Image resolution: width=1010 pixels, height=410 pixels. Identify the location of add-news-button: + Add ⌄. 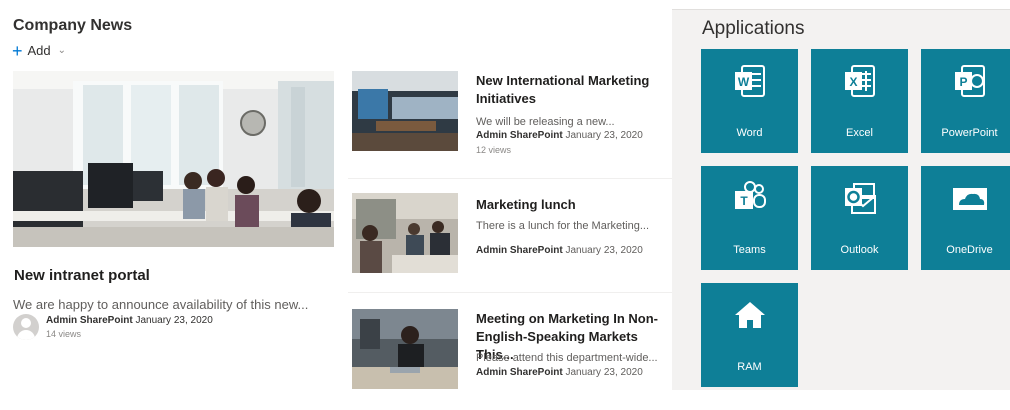
(39, 50).